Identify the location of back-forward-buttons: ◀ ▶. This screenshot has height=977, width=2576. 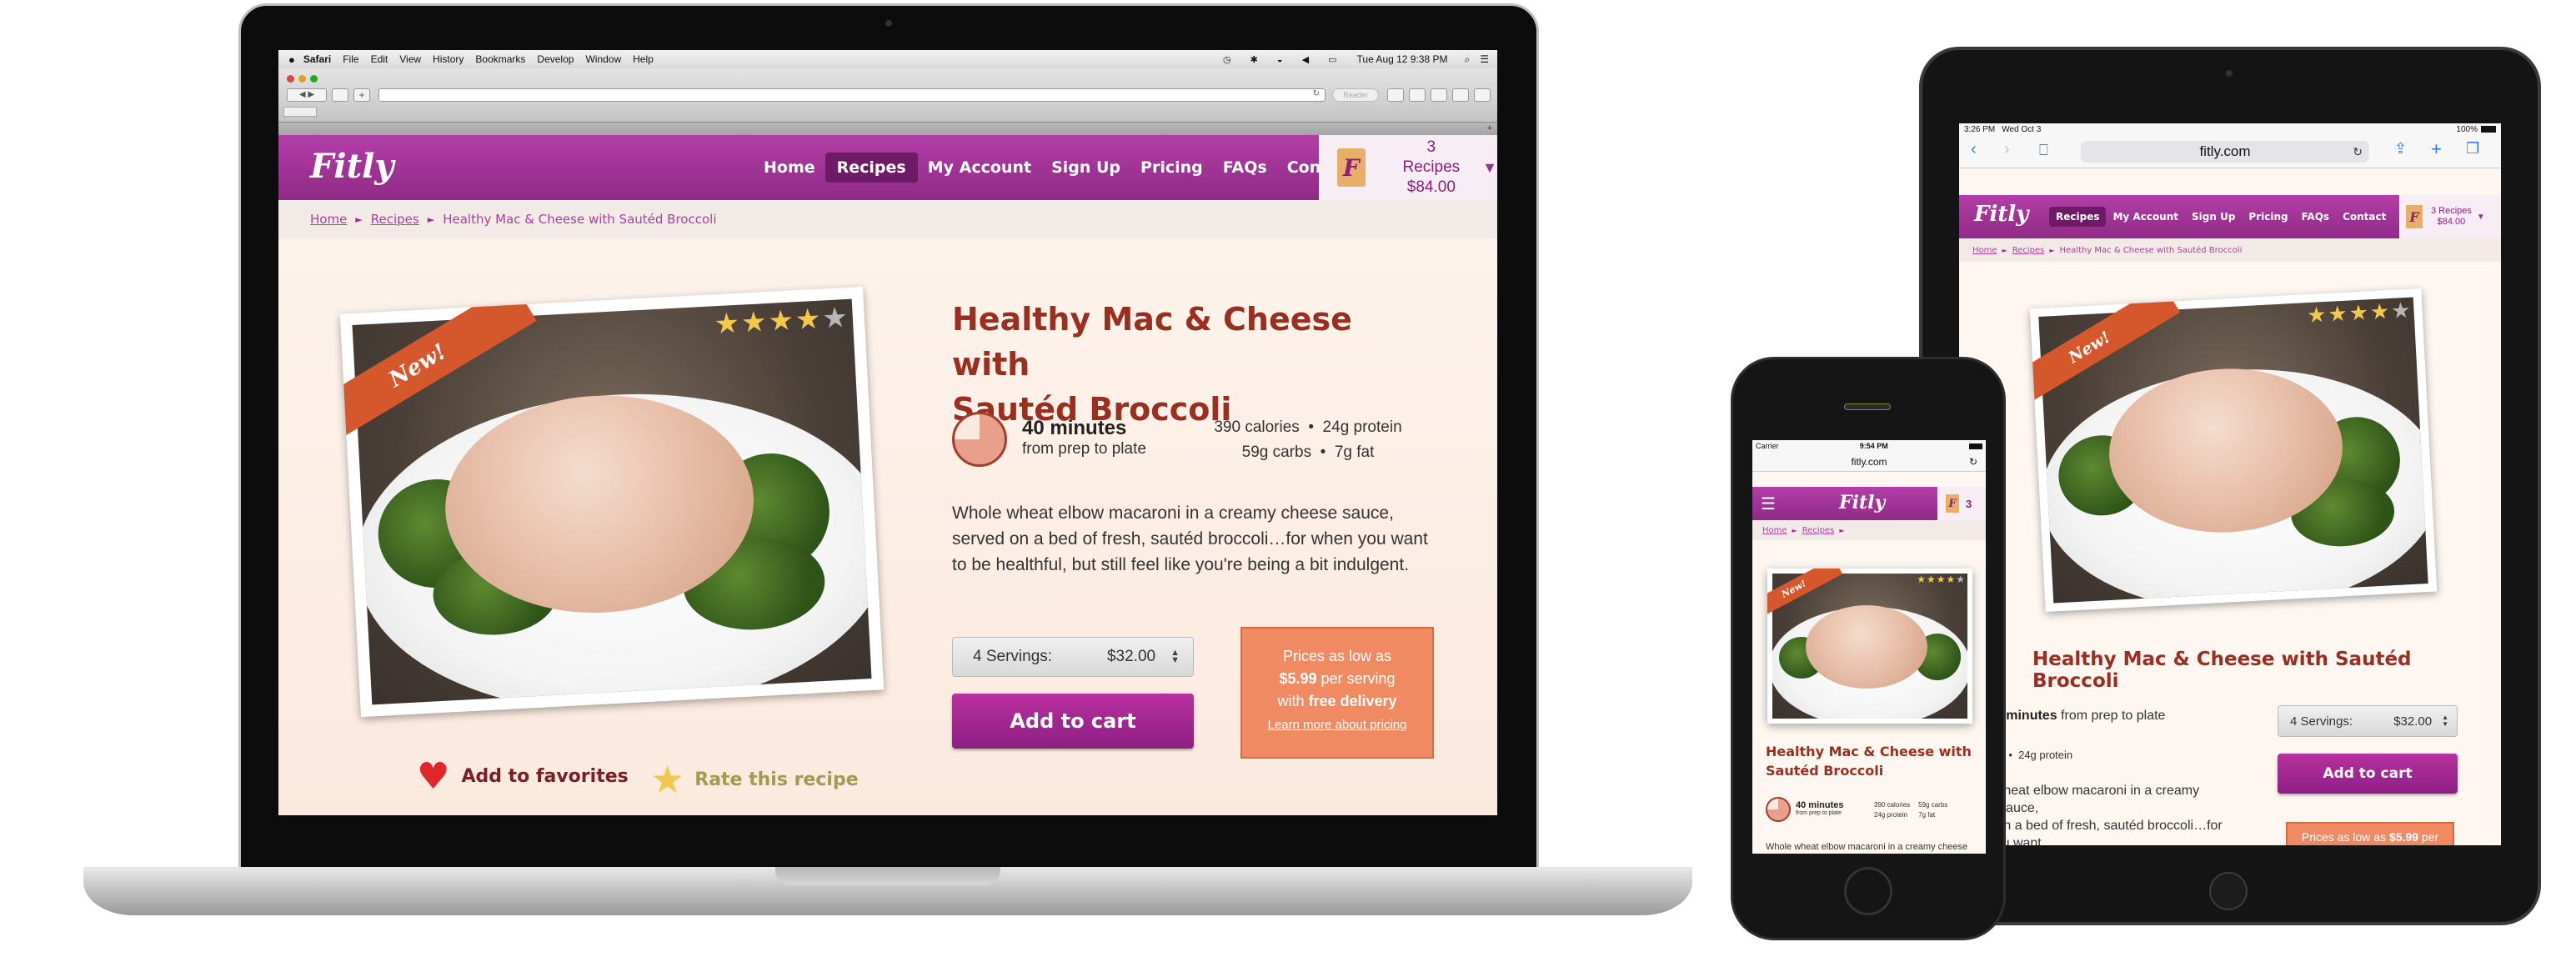
(307, 95).